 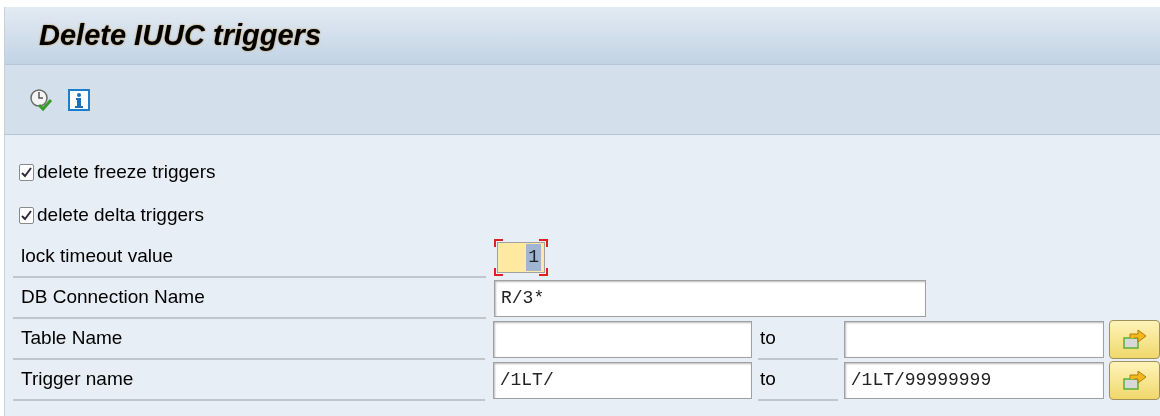 What do you see at coordinates (710, 298) in the screenshot?
I see `input-field: R/3*` at bounding box center [710, 298].